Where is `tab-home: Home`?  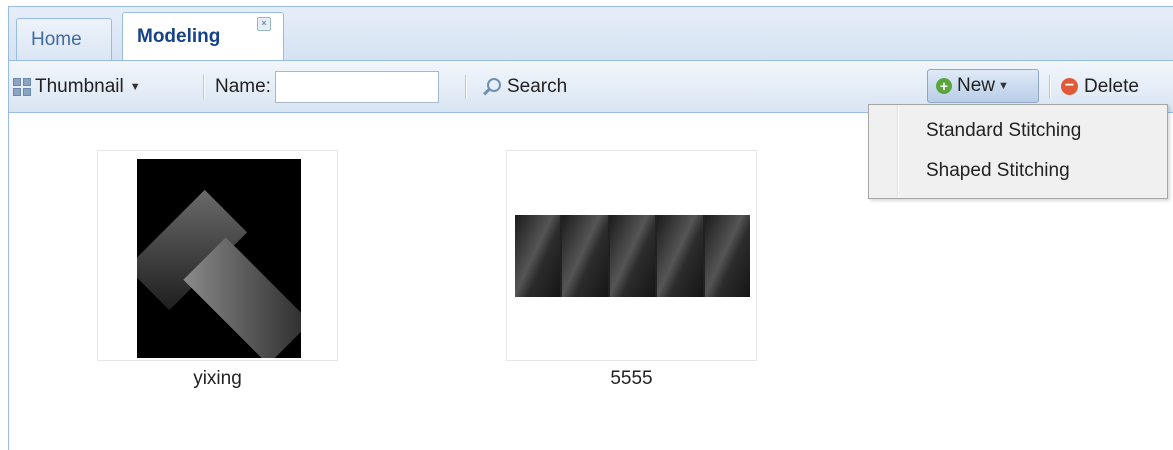
tab-home: Home is located at coordinates (64, 39).